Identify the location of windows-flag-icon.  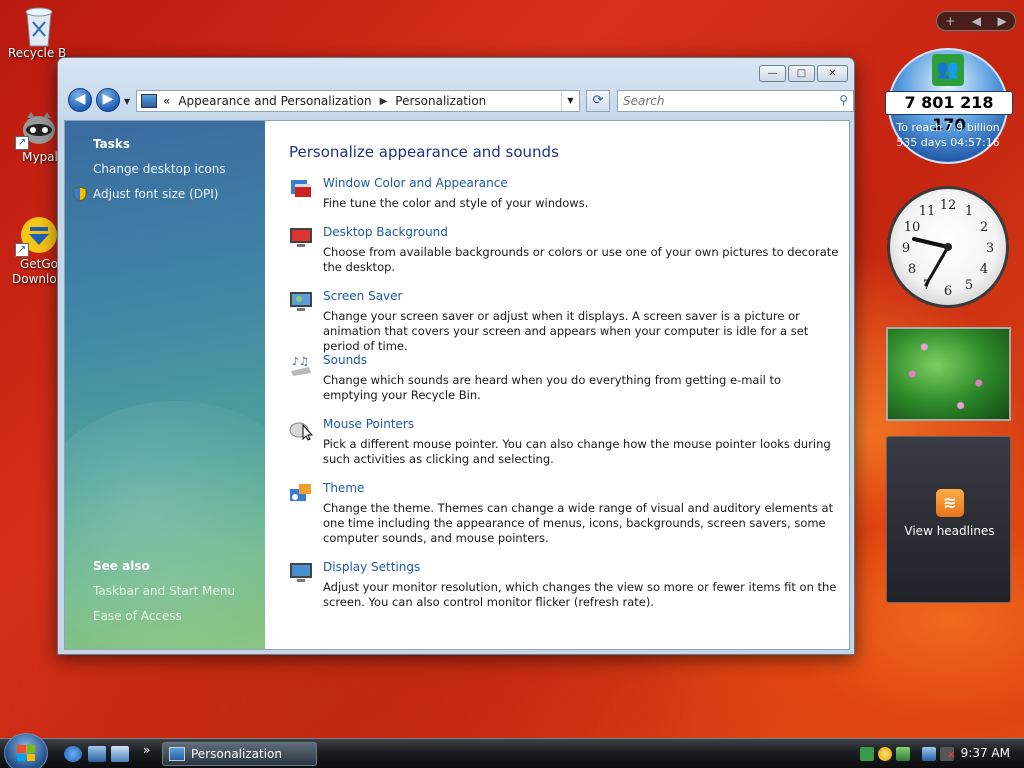
(26, 753).